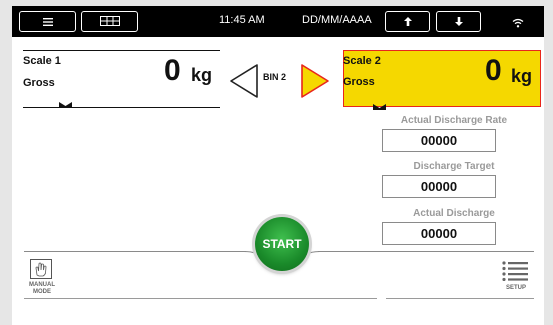 The height and width of the screenshot is (325, 553). I want to click on bin-prev-button, so click(244, 83).